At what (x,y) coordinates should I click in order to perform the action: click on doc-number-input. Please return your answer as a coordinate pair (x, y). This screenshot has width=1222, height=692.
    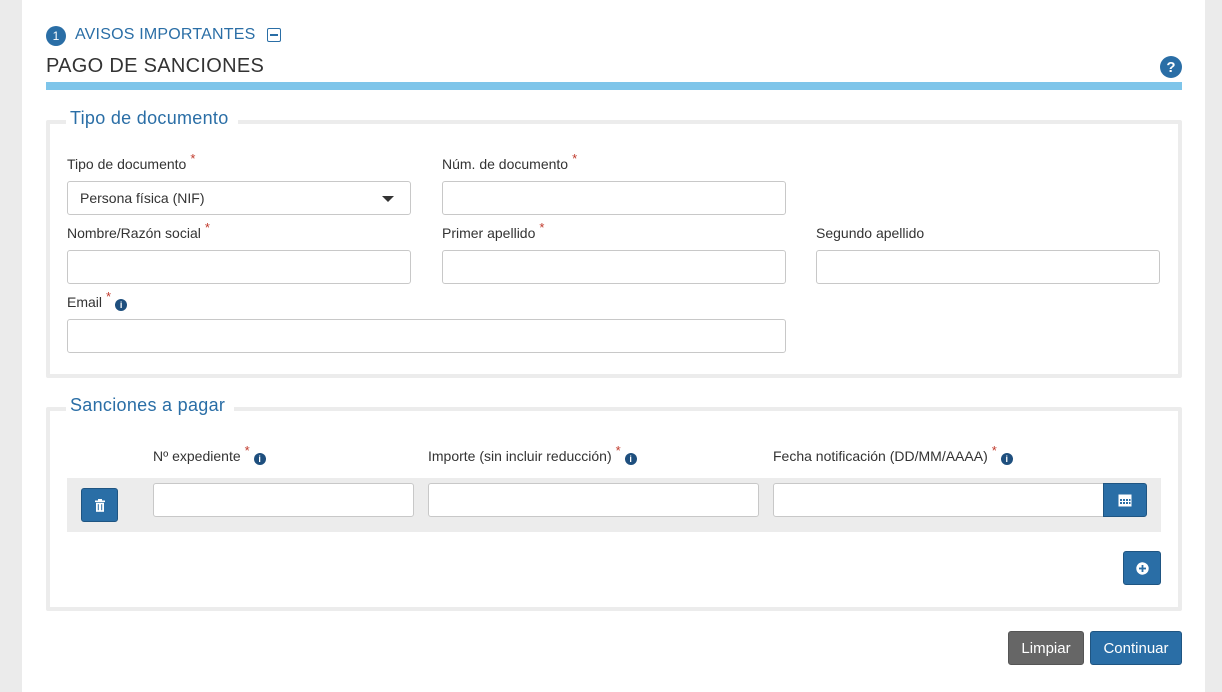
    Looking at the image, I should click on (614, 198).